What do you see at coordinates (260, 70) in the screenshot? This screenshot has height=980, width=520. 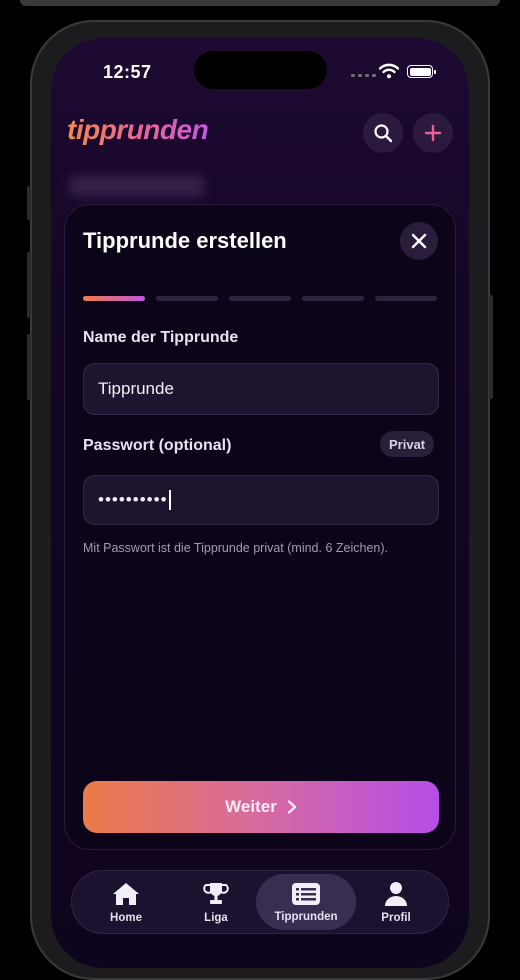 I see `dynamic-island` at bounding box center [260, 70].